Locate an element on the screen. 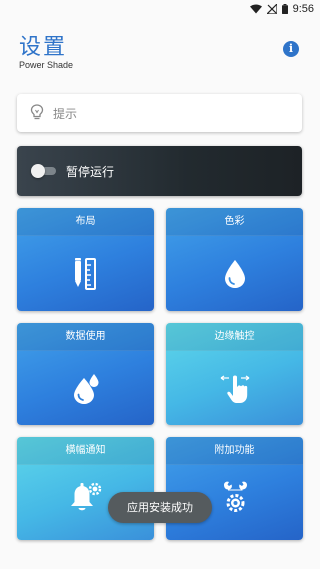  tip-label: 提示 is located at coordinates (65, 114).